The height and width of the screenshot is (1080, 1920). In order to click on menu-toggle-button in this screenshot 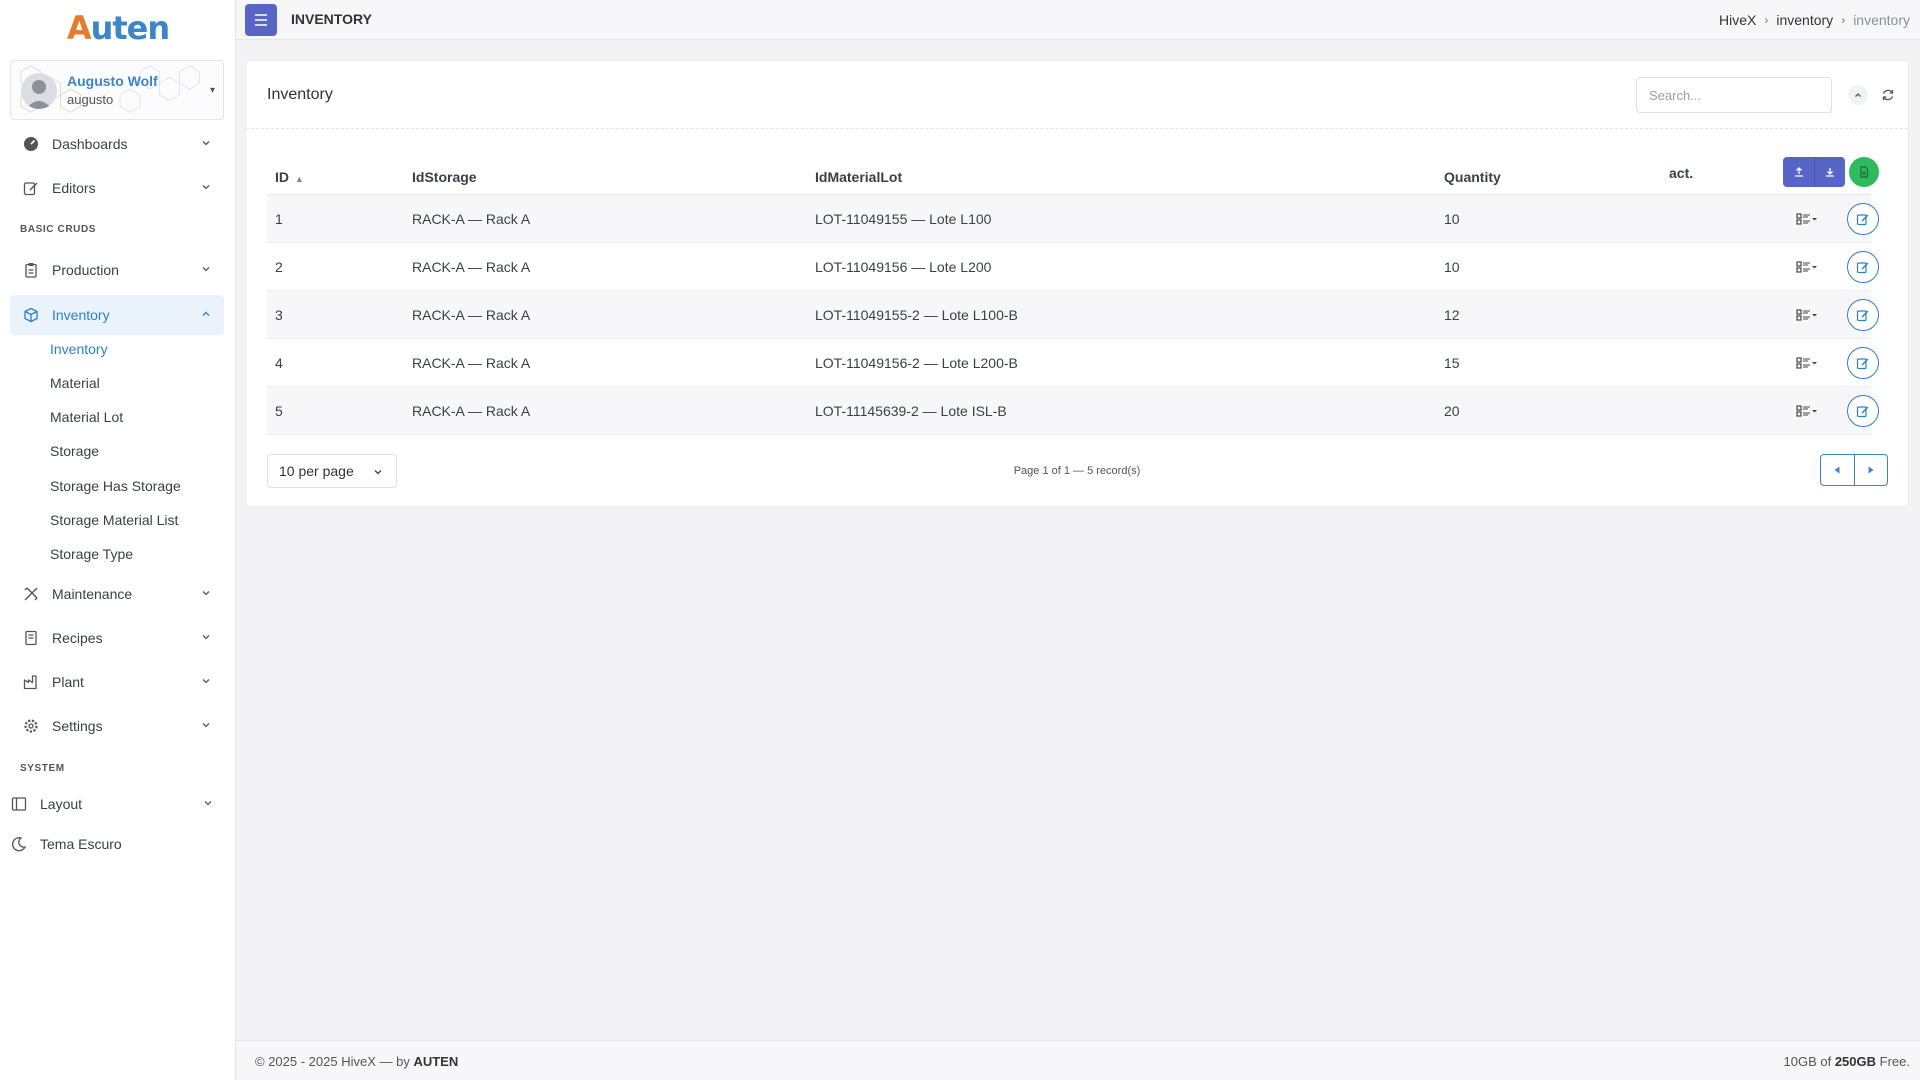, I will do `click(261, 20)`.